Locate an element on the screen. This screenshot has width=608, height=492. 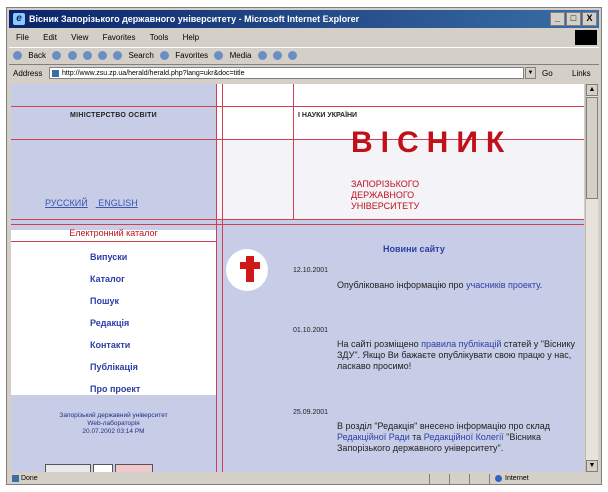
zone-label: Internet is located at coordinates (517, 478).